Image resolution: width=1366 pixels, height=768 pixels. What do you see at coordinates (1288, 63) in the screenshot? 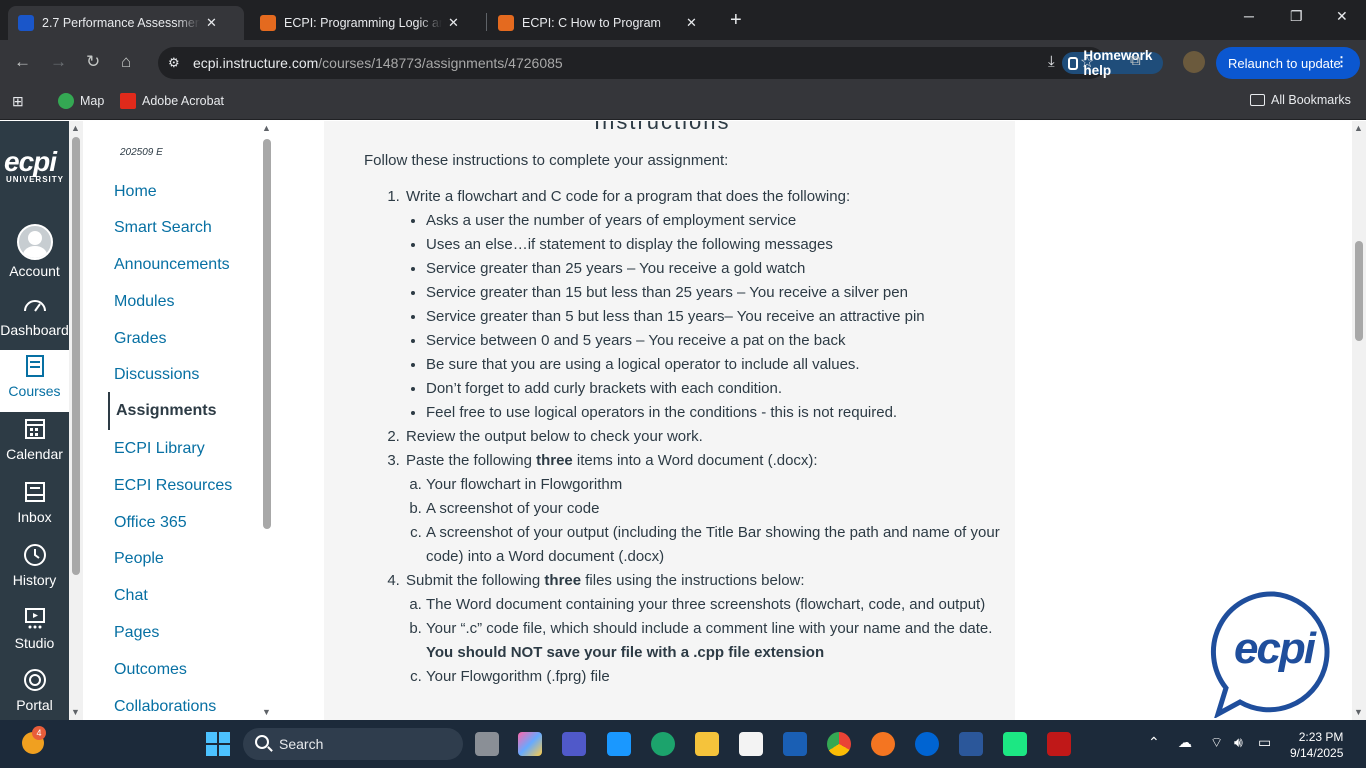
I see `relaunch-button: Relaunch to update ⋮` at bounding box center [1288, 63].